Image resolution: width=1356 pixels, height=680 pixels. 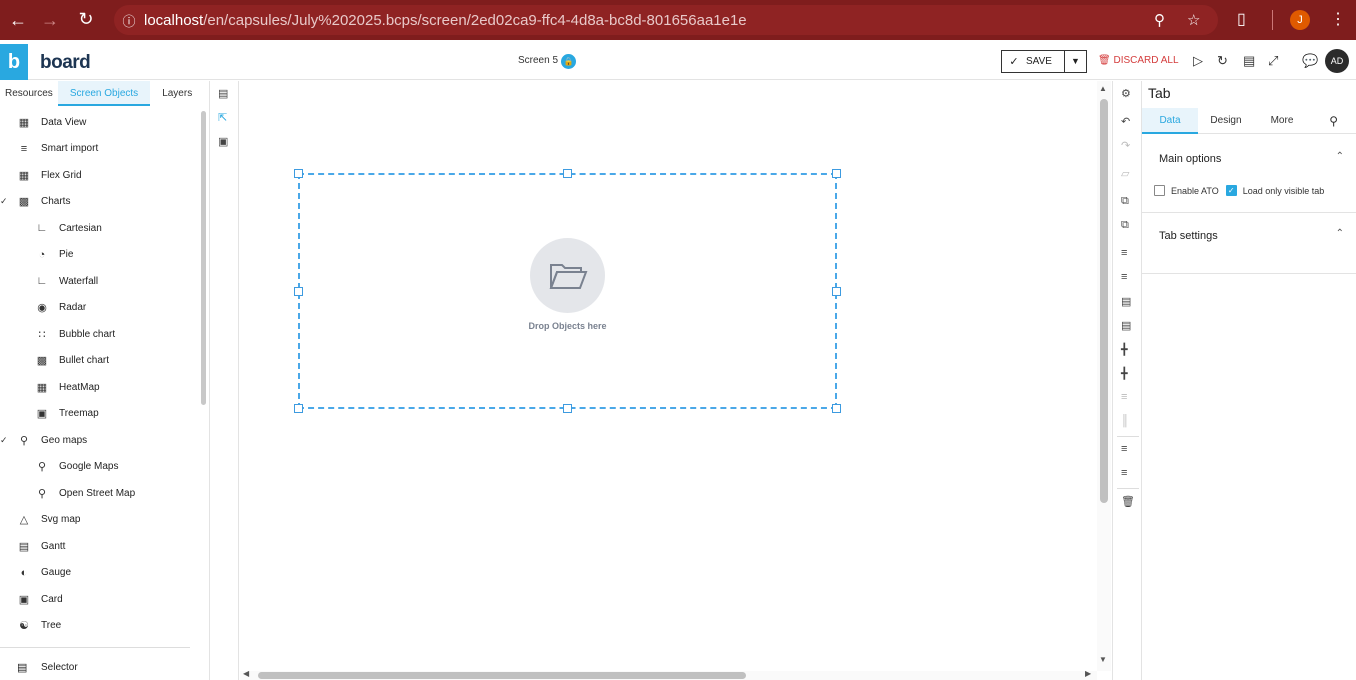 What do you see at coordinates (1126, 301) in the screenshot?
I see `align-top-icon: ▤` at bounding box center [1126, 301].